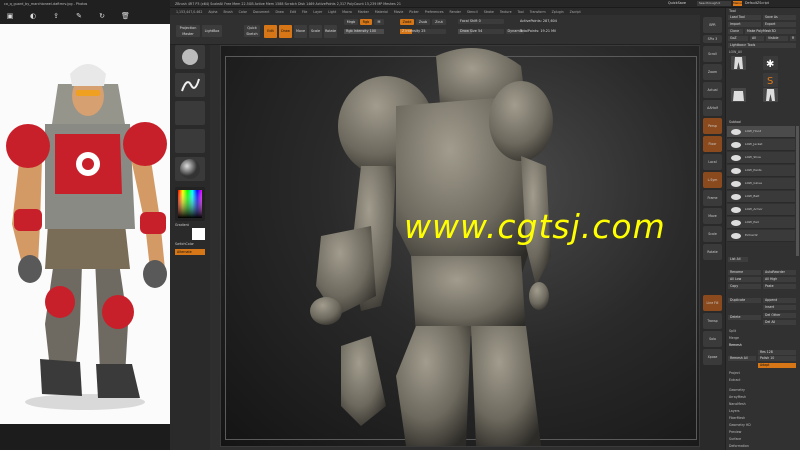 Image resolution: width=800 pixels, height=450 pixels. Describe the element at coordinates (300, 31) in the screenshot. I see `move-button: Move` at that location.